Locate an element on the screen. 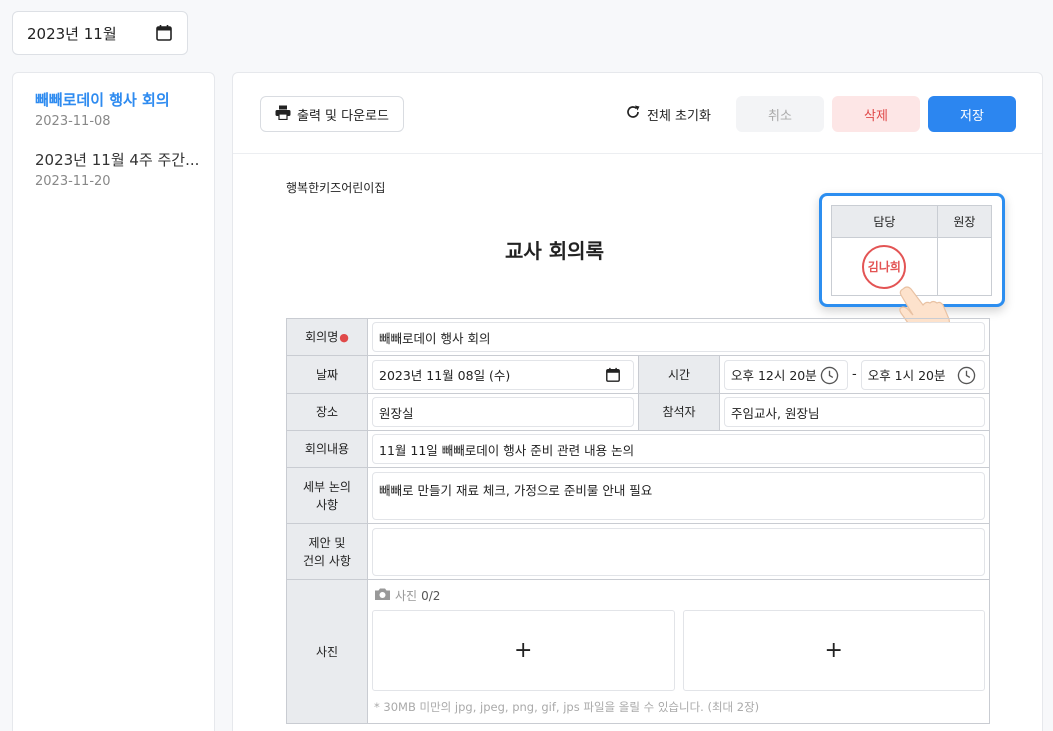  place-input: 원장실 is located at coordinates (503, 412).